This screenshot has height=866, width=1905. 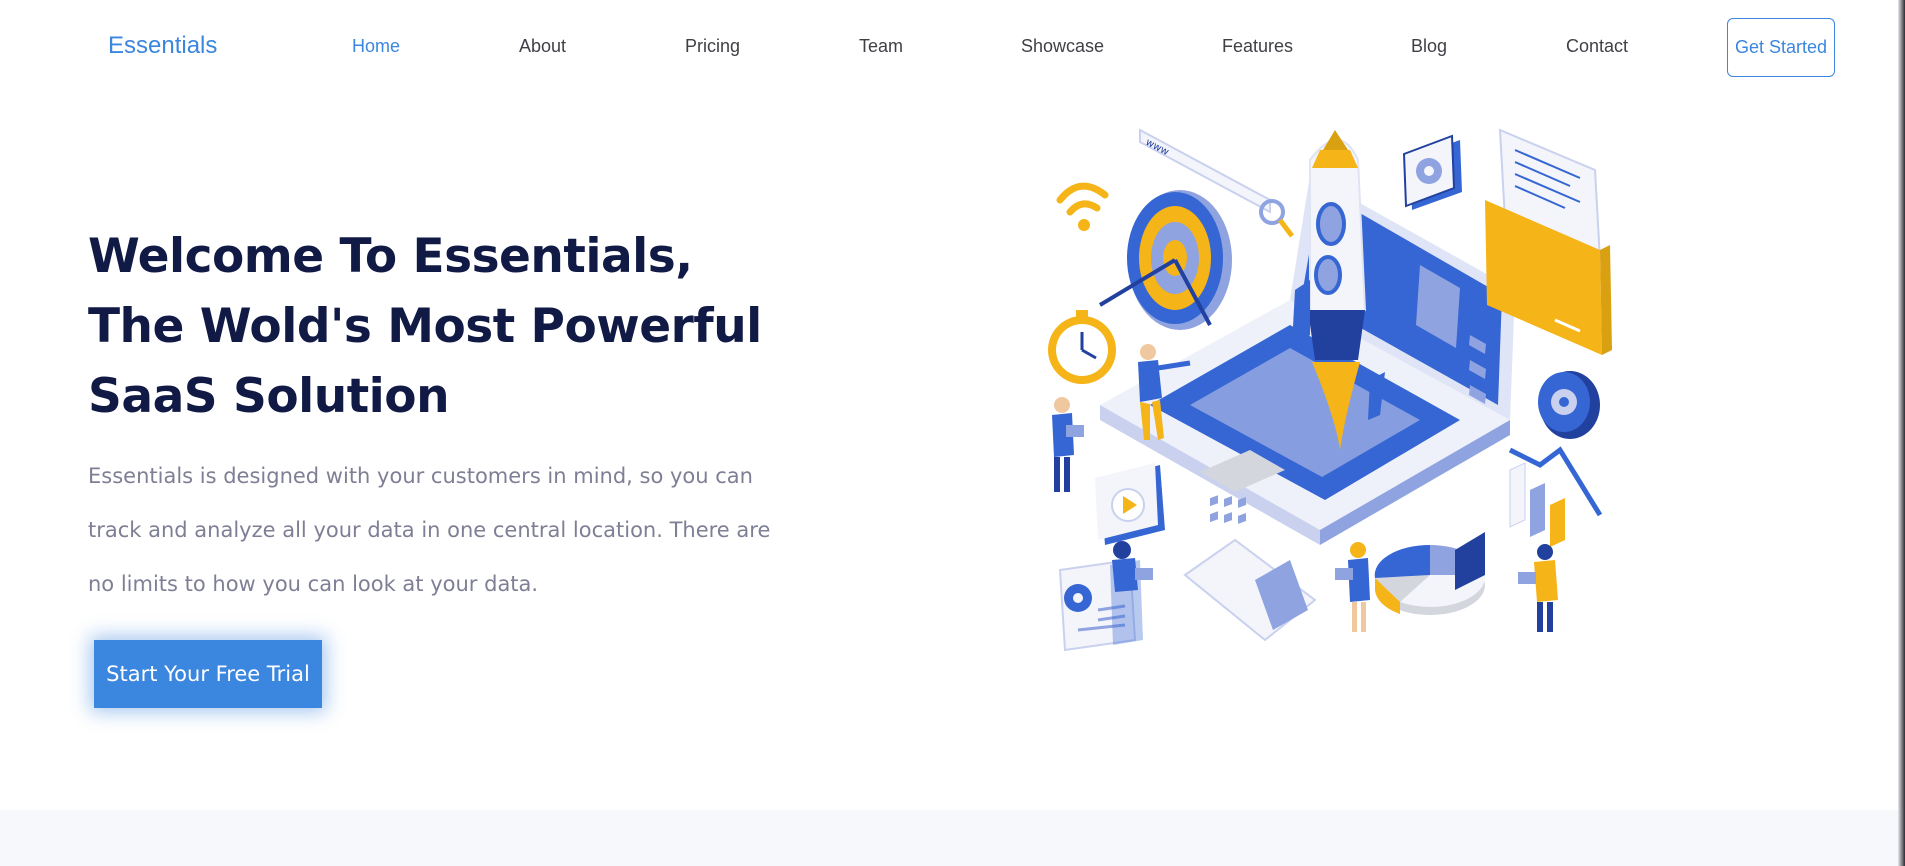 What do you see at coordinates (1569, 405) in the screenshot?
I see `location-gear-icon` at bounding box center [1569, 405].